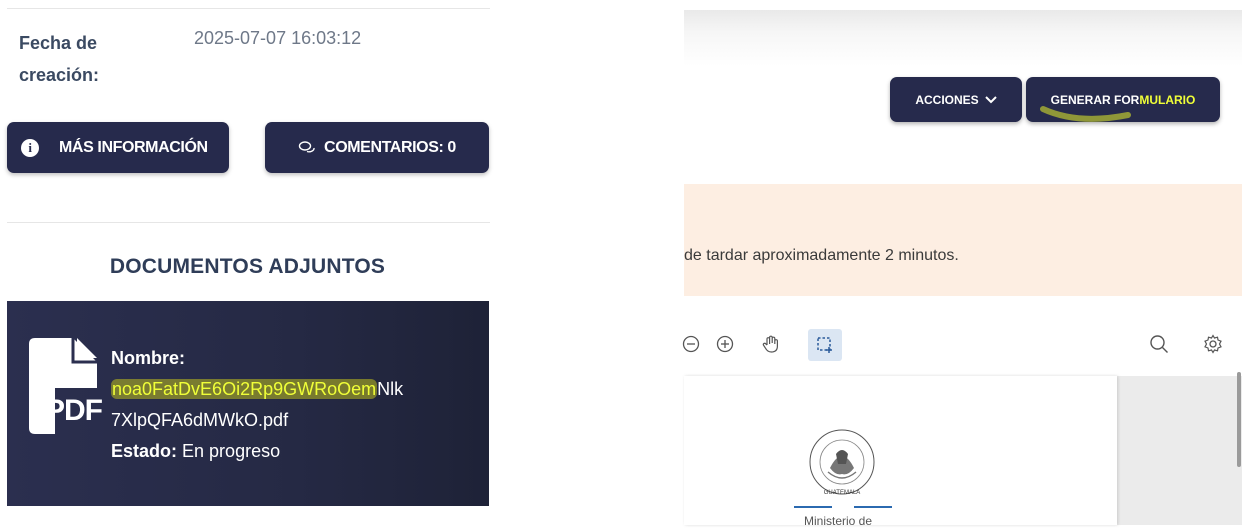 The height and width of the screenshot is (528, 1242). What do you see at coordinates (306, 146) in the screenshot?
I see `comments-icon` at bounding box center [306, 146].